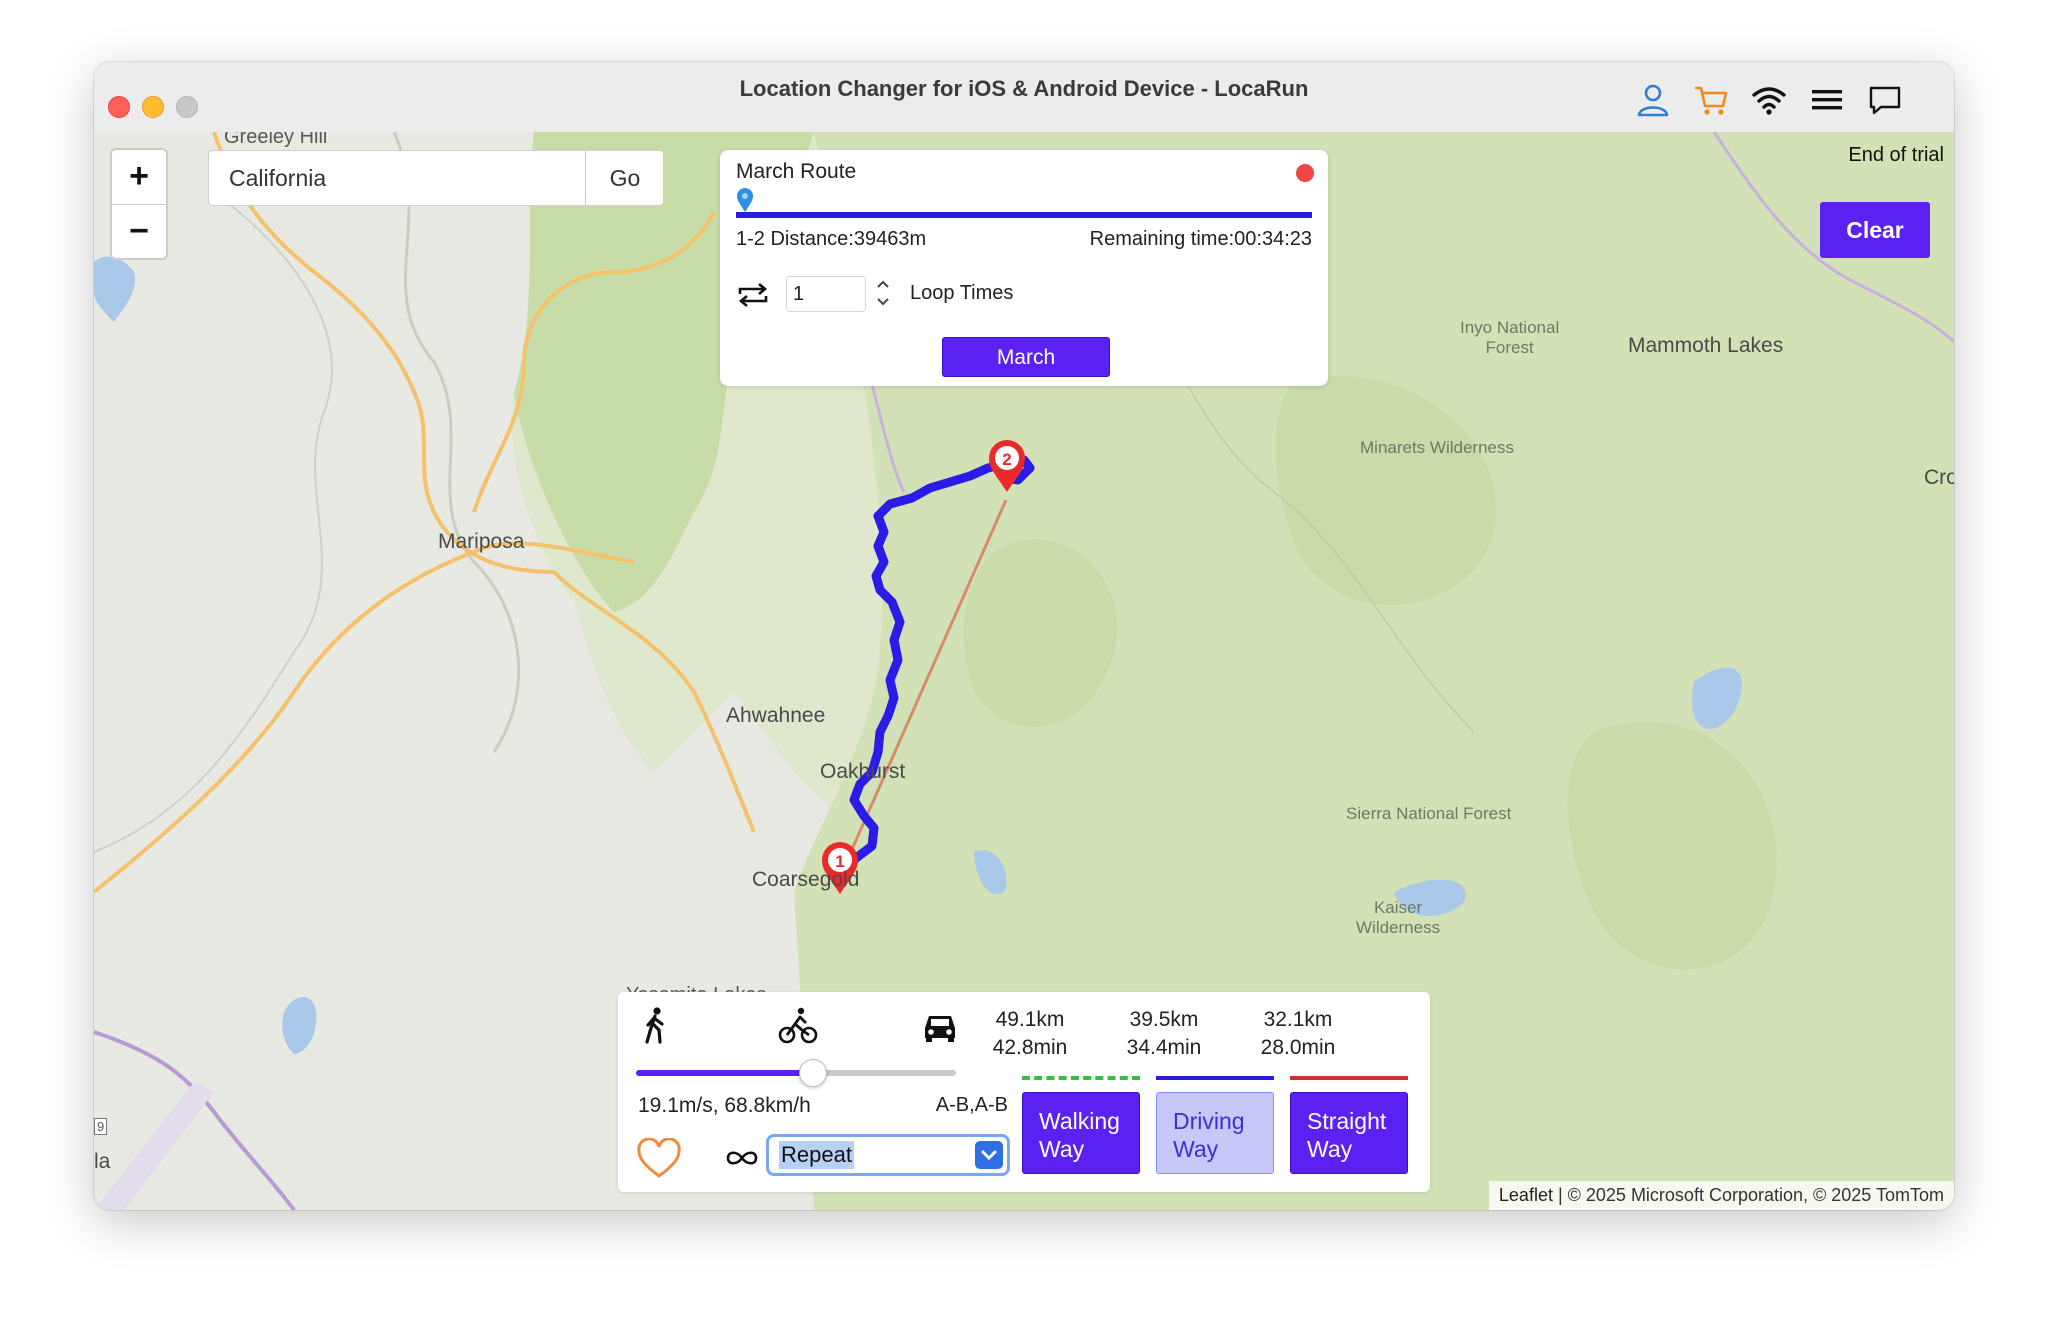 The height and width of the screenshot is (1335, 2048). What do you see at coordinates (101, 1126) in the screenshot?
I see `map-route-shield: 9` at bounding box center [101, 1126].